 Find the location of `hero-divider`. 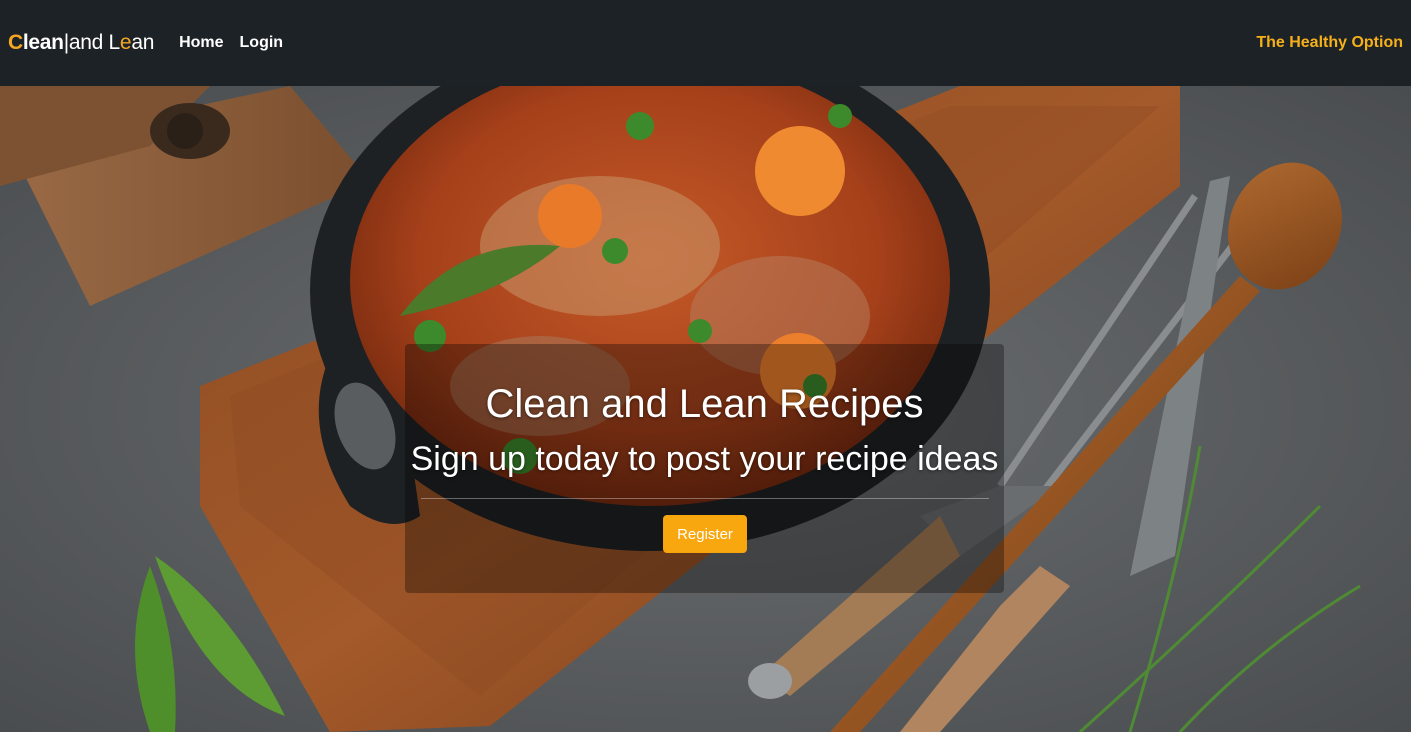

hero-divider is located at coordinates (705, 498).